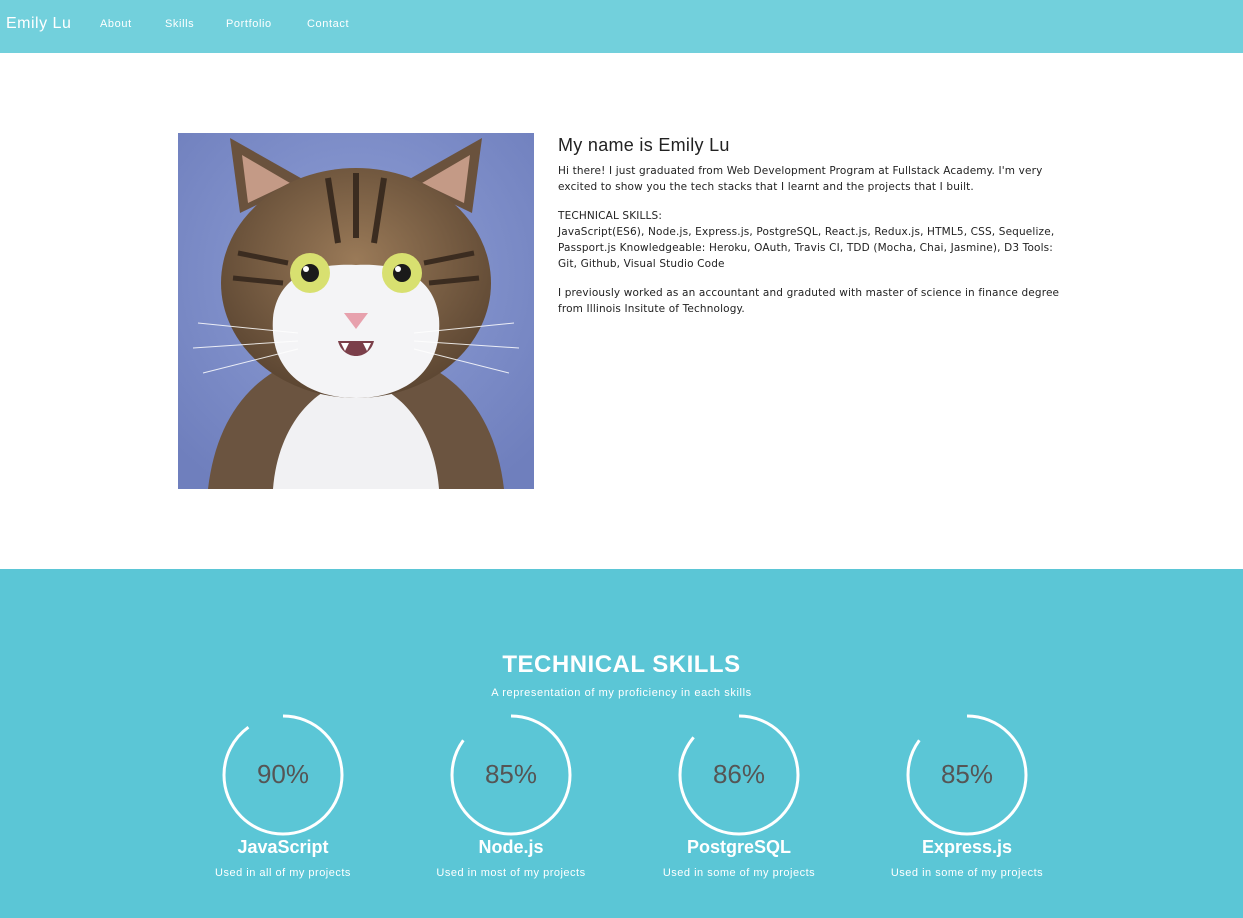 This screenshot has height=918, width=1243. Describe the element at coordinates (739, 774) in the screenshot. I see `skill-percent: 86%` at that location.